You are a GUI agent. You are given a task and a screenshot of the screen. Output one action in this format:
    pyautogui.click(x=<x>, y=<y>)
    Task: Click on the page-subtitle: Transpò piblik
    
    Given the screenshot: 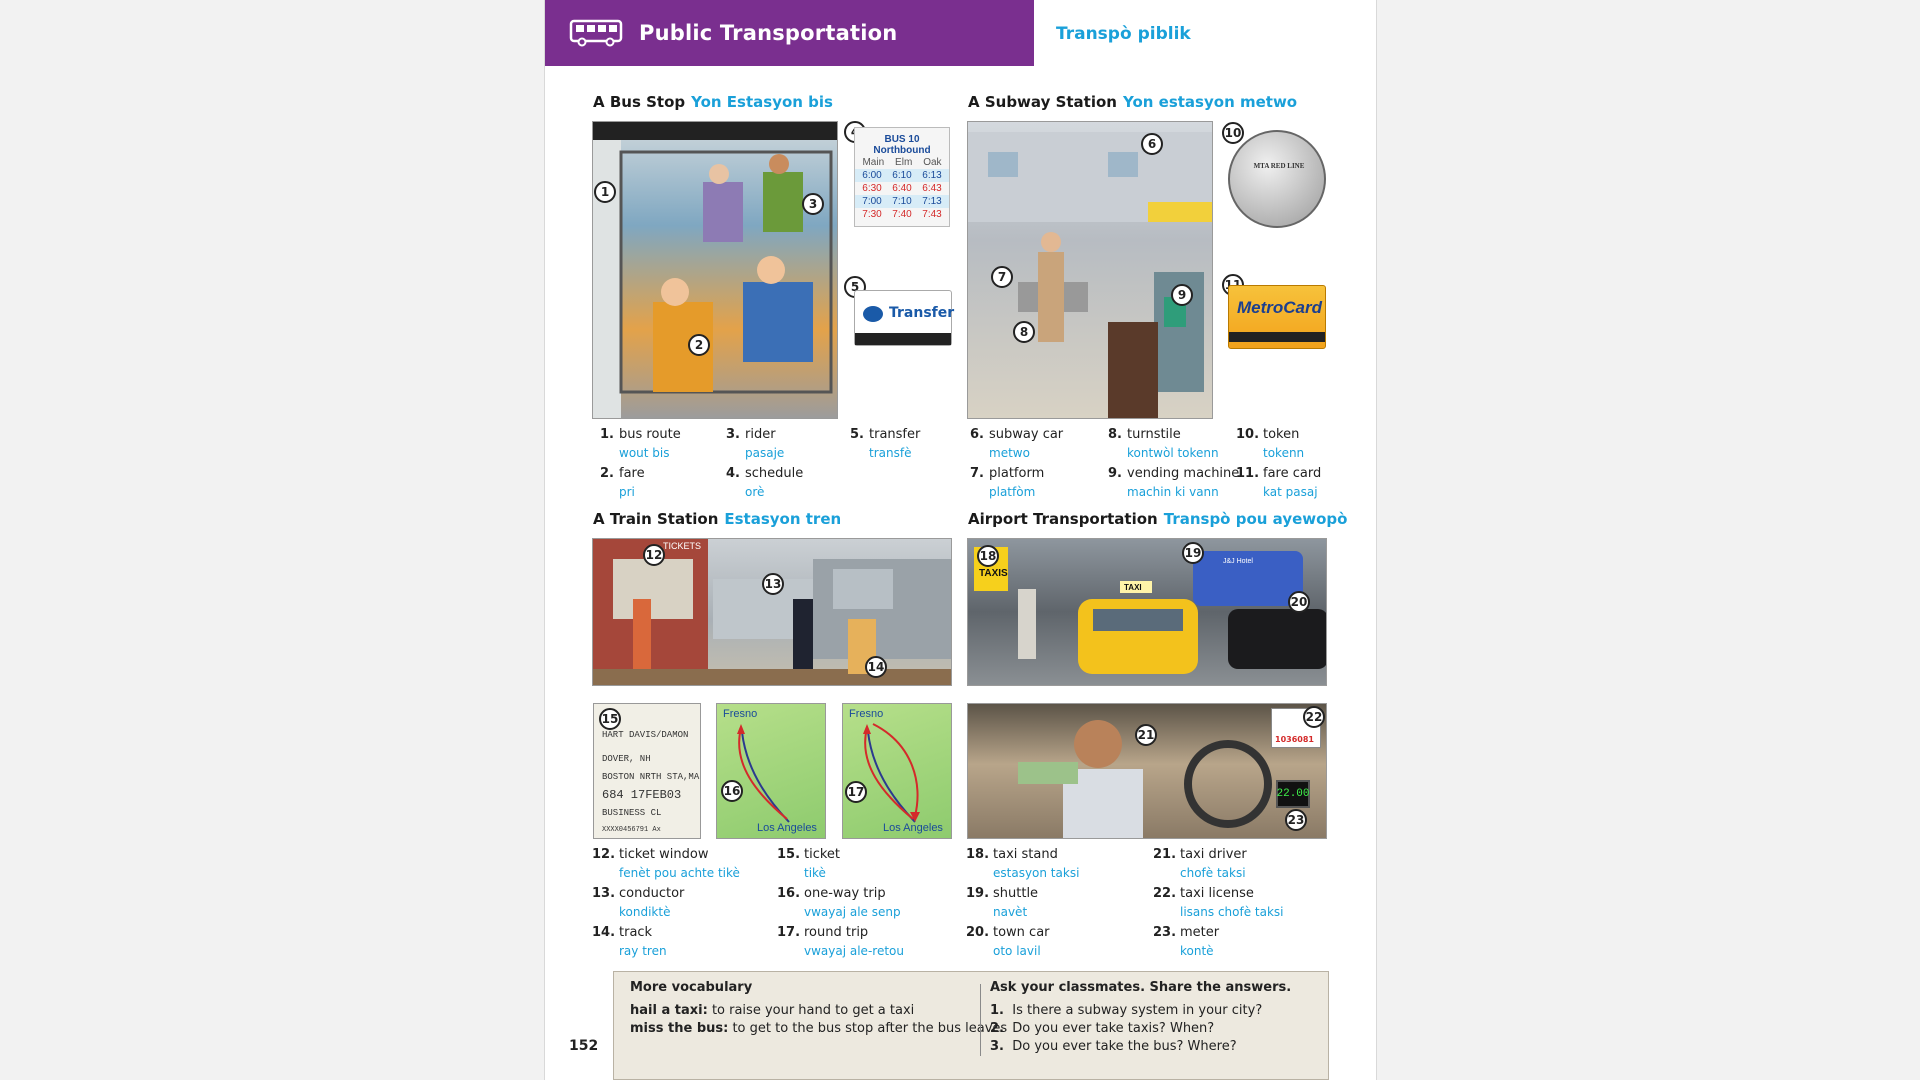 What is the action you would take?
    pyautogui.click(x=1123, y=34)
    